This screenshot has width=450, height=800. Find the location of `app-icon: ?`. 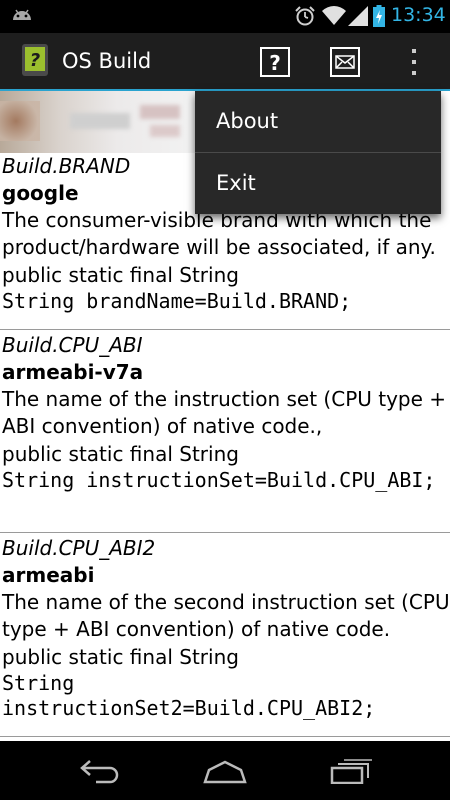

app-icon: ? is located at coordinates (35, 60).